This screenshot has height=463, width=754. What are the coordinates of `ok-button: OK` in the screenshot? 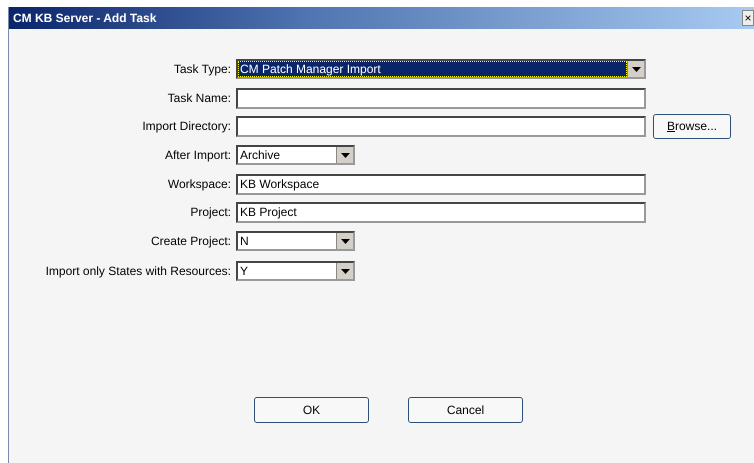 It's located at (311, 410).